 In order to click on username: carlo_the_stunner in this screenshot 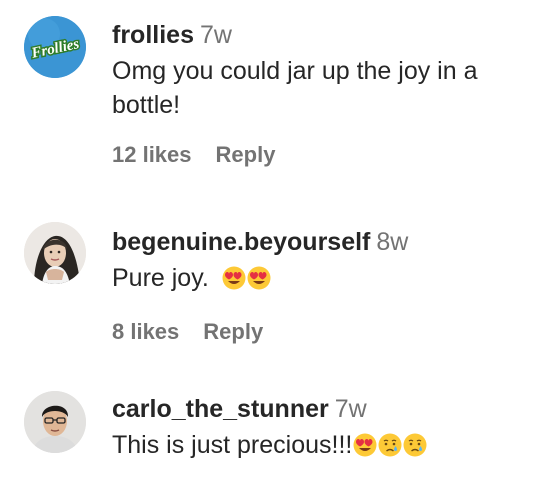, I will do `click(220, 409)`.